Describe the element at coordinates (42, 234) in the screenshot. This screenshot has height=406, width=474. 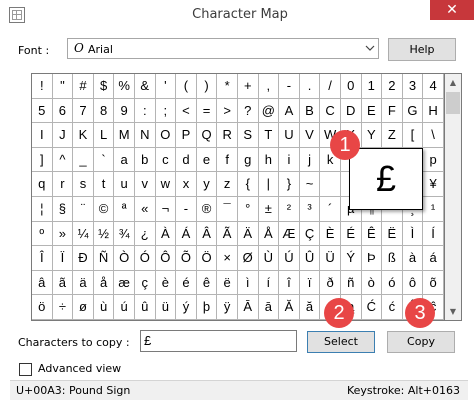
I see `character-cell: º` at that location.